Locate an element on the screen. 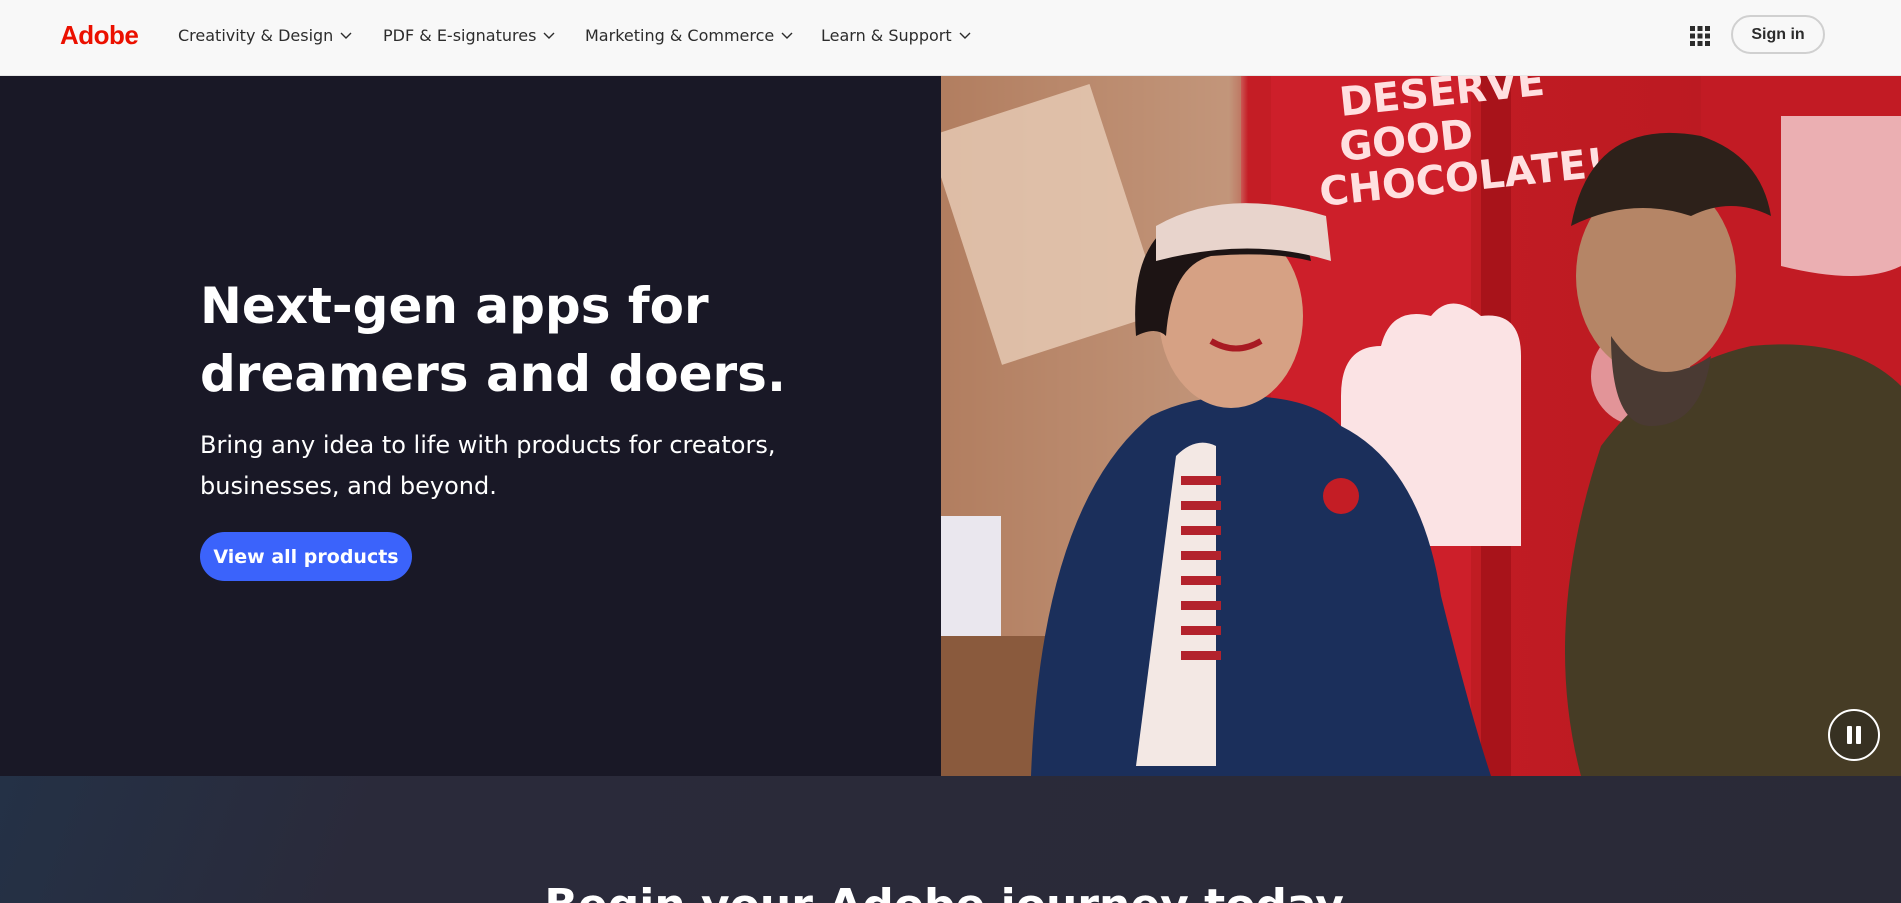 Image resolution: width=1901 pixels, height=903 pixels. nav-marketing-commerce: Marketing & Commerce is located at coordinates (689, 35).